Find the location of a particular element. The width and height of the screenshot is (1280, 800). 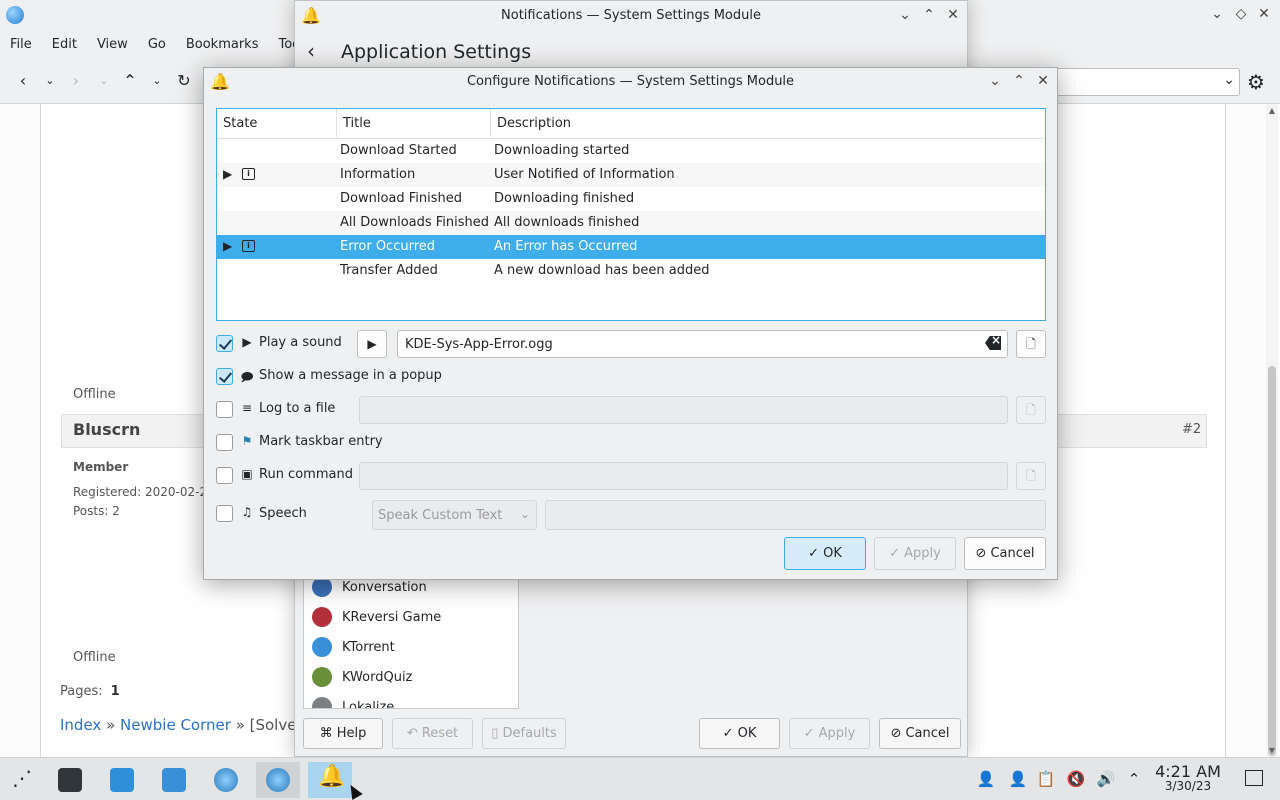

maximize-icon: ◇ is located at coordinates (1241, 14).